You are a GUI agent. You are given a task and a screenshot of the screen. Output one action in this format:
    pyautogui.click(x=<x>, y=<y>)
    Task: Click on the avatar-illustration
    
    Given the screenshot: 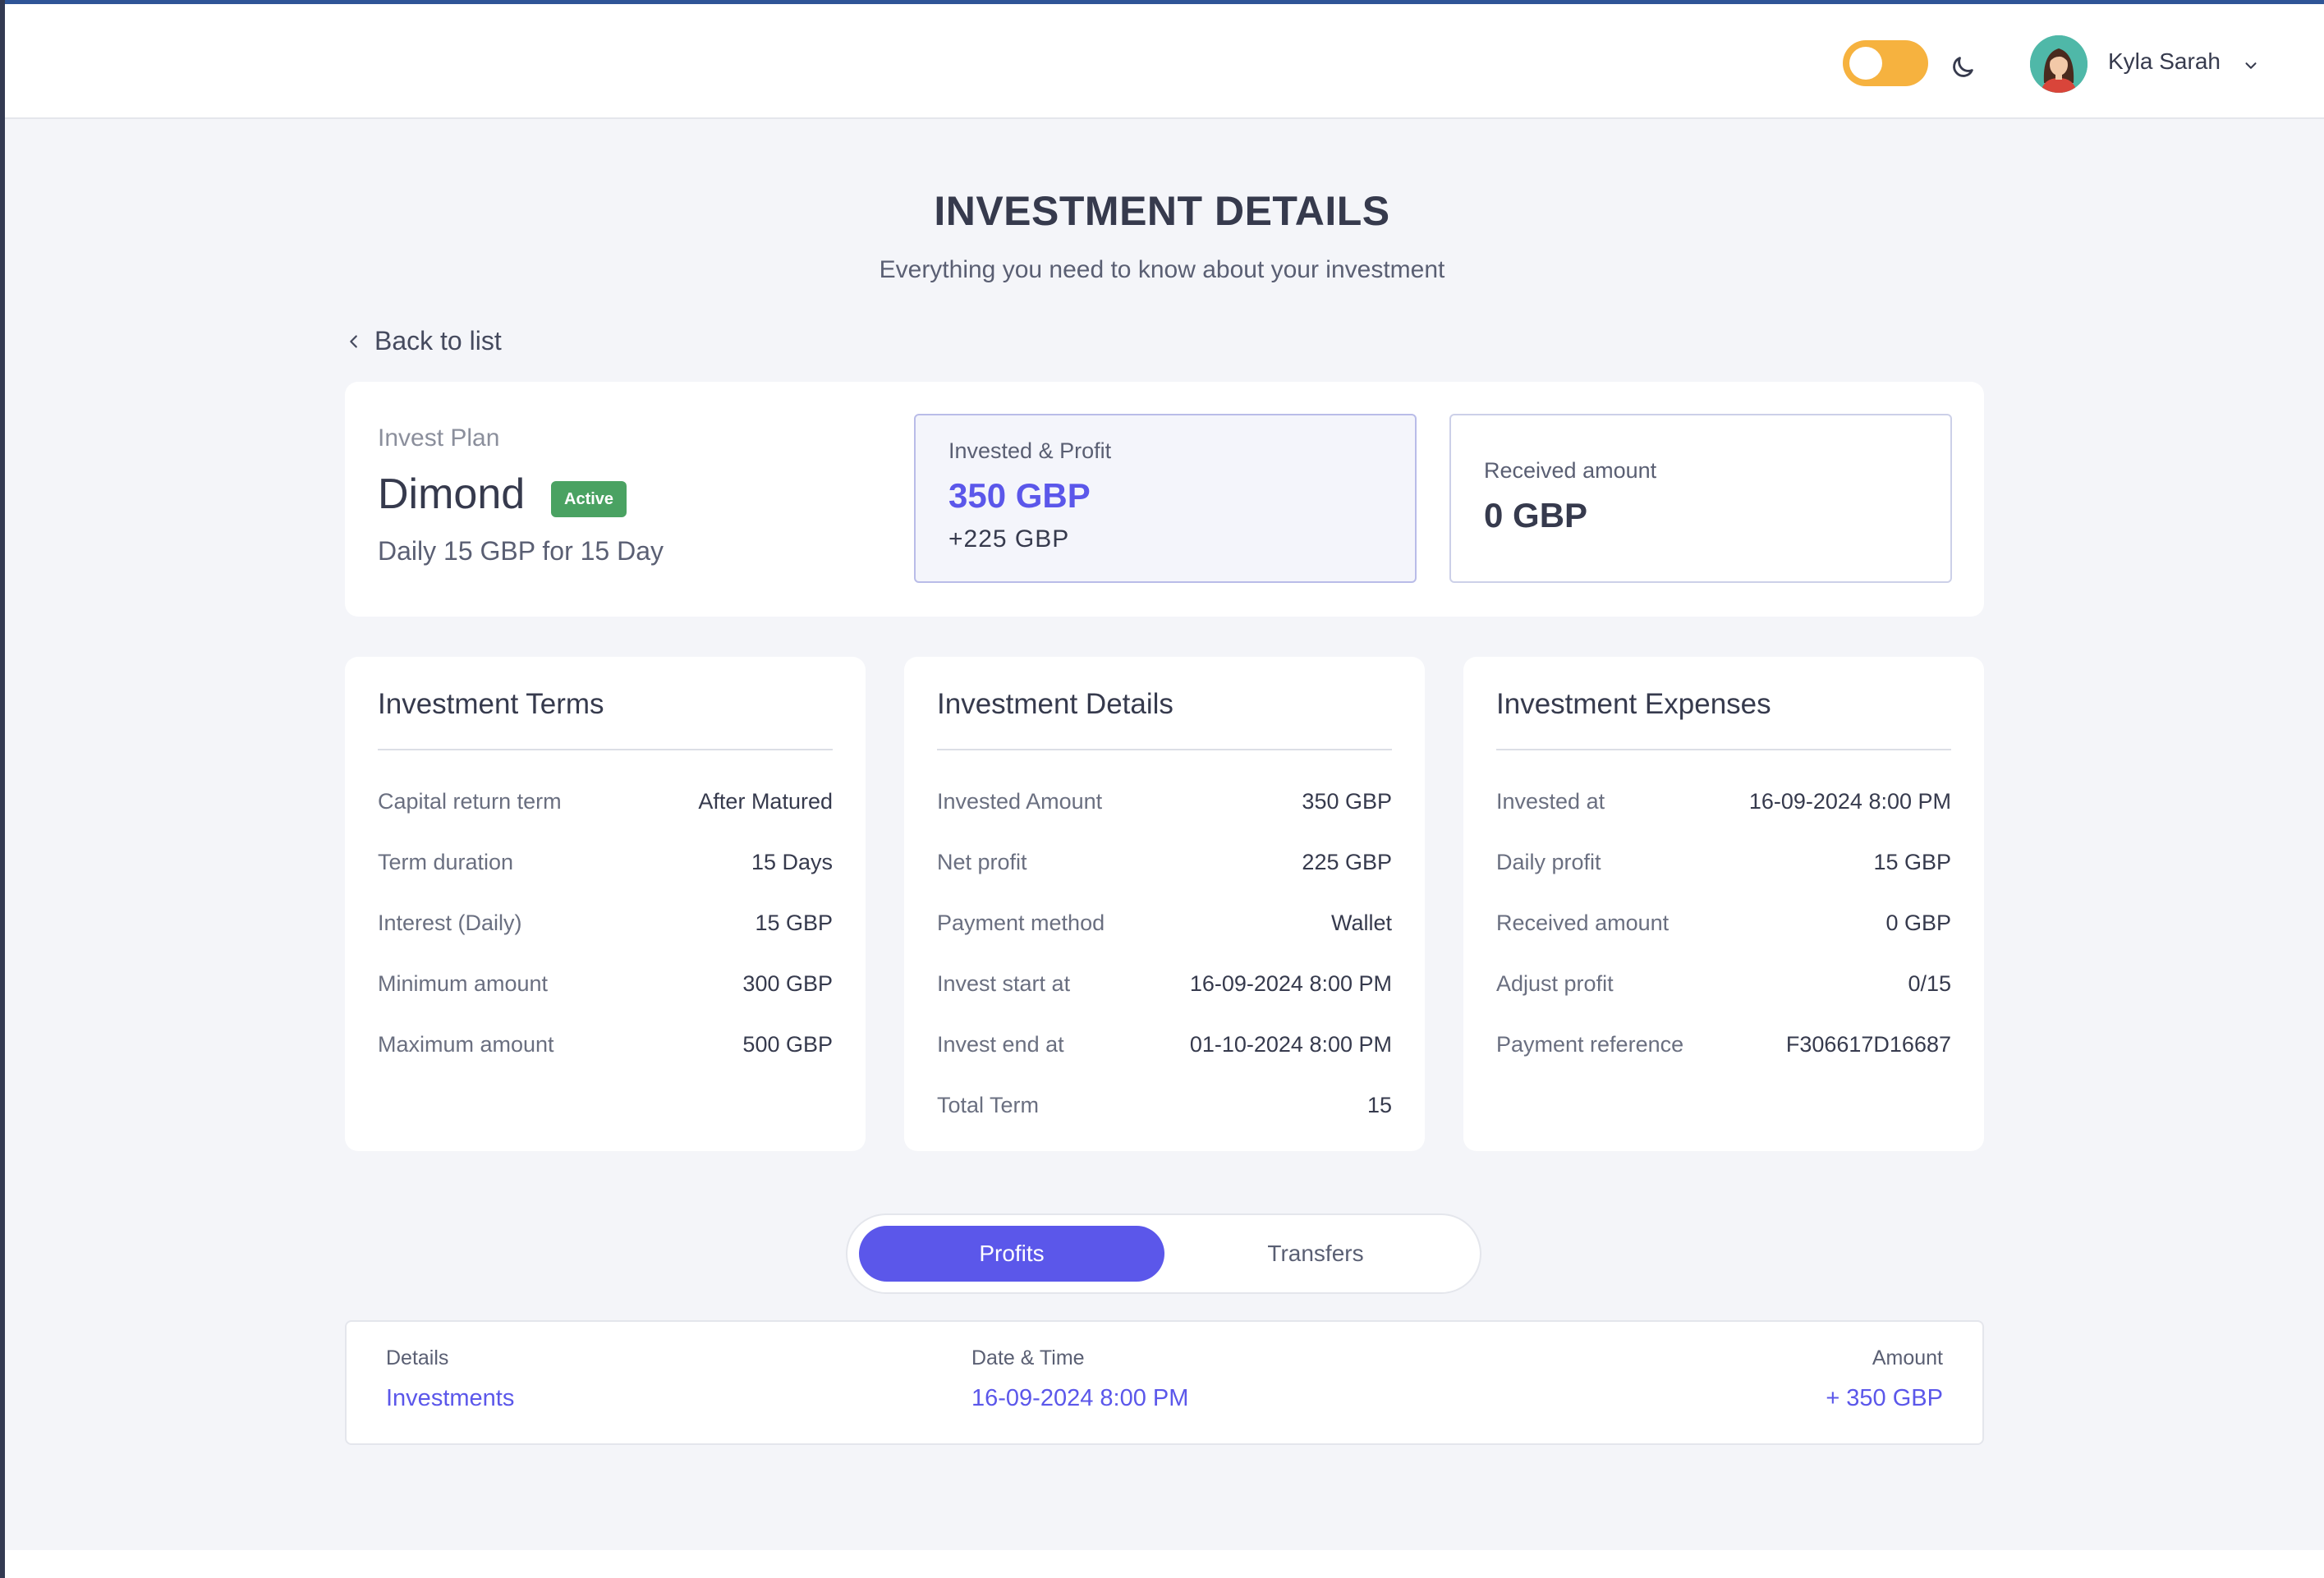 What is the action you would take?
    pyautogui.click(x=2058, y=64)
    